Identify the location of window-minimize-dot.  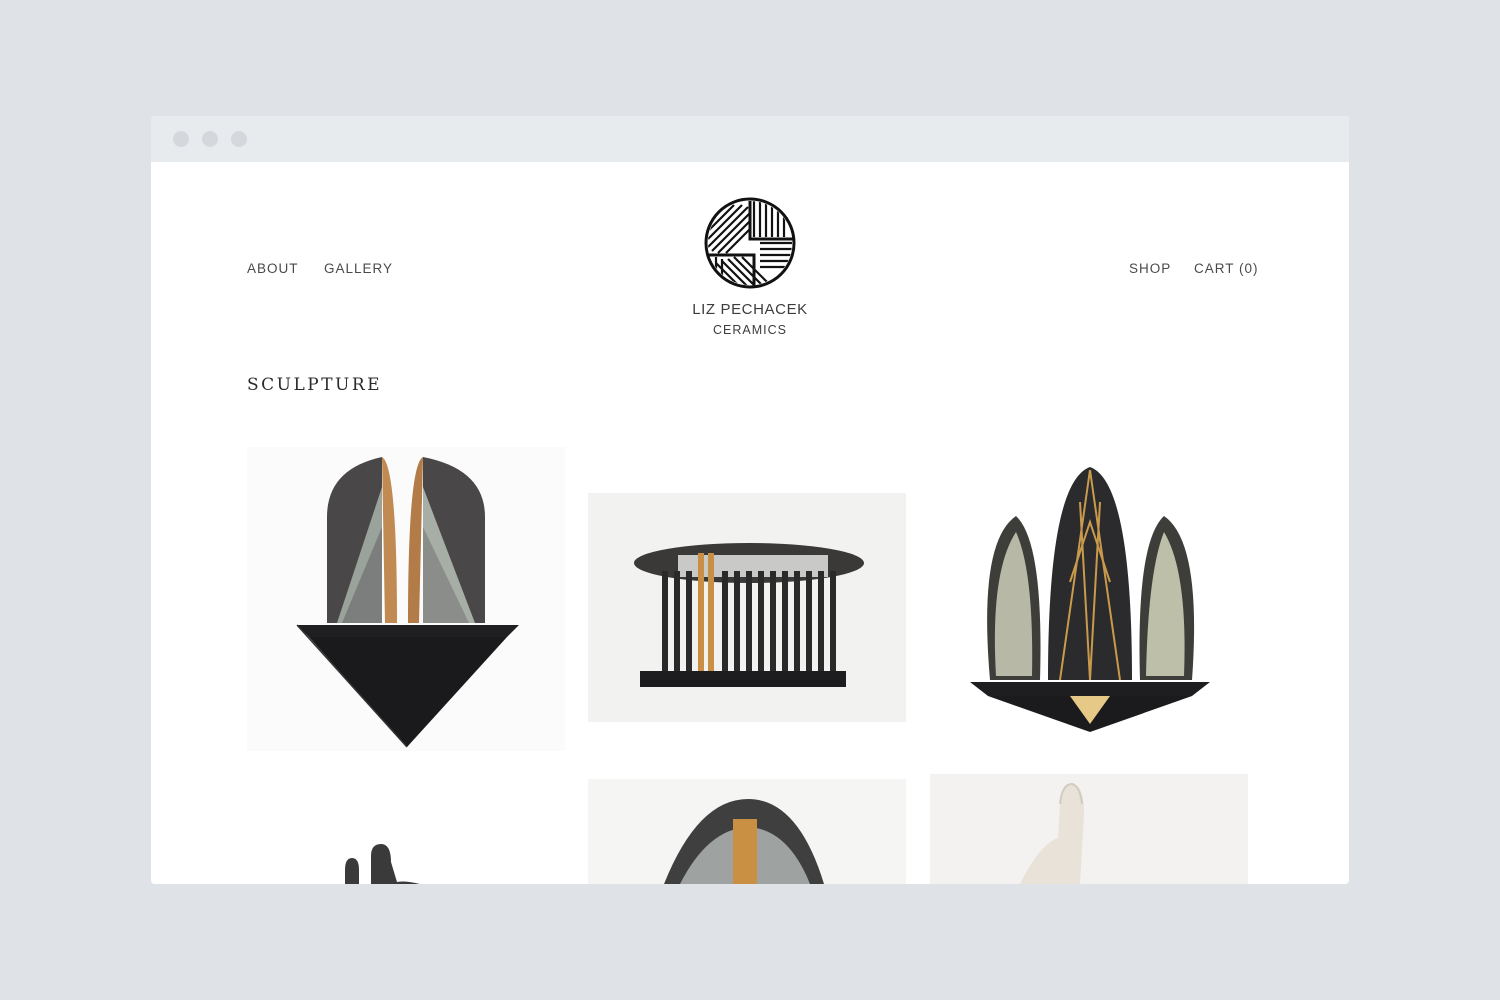
(210, 139).